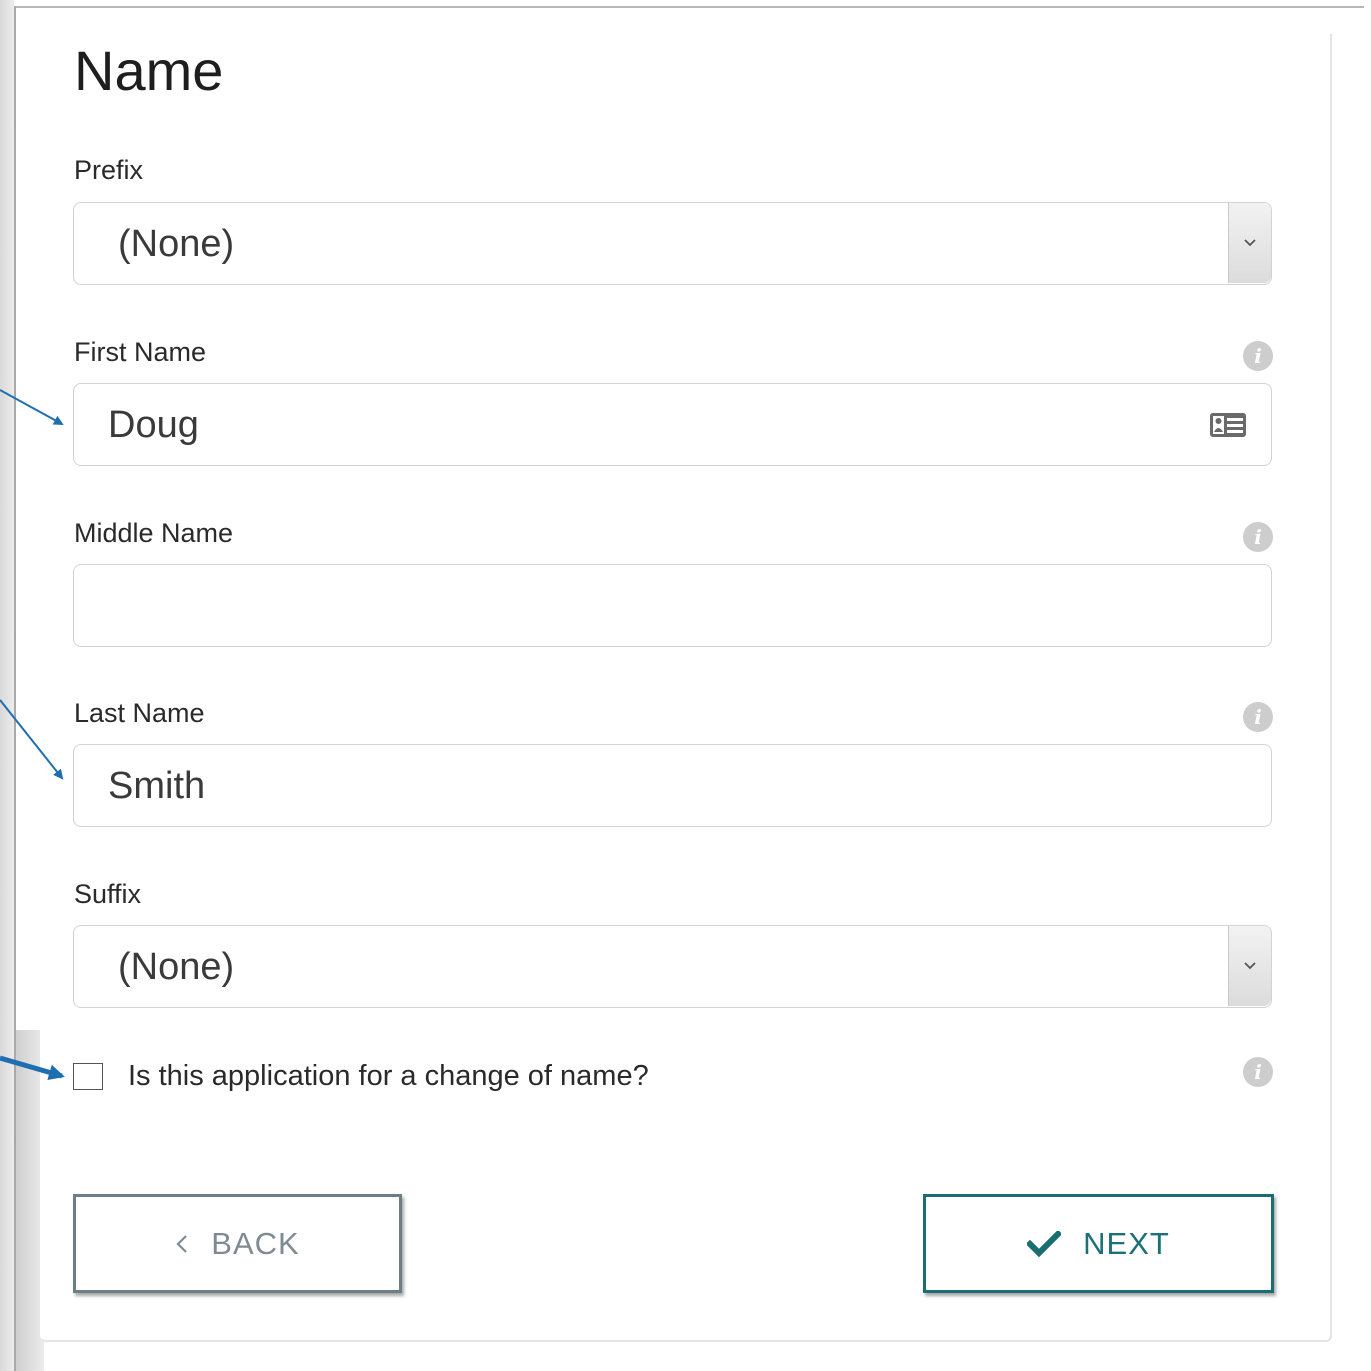 The width and height of the screenshot is (1371, 1371). I want to click on back-button-label: BACK, so click(255, 1243).